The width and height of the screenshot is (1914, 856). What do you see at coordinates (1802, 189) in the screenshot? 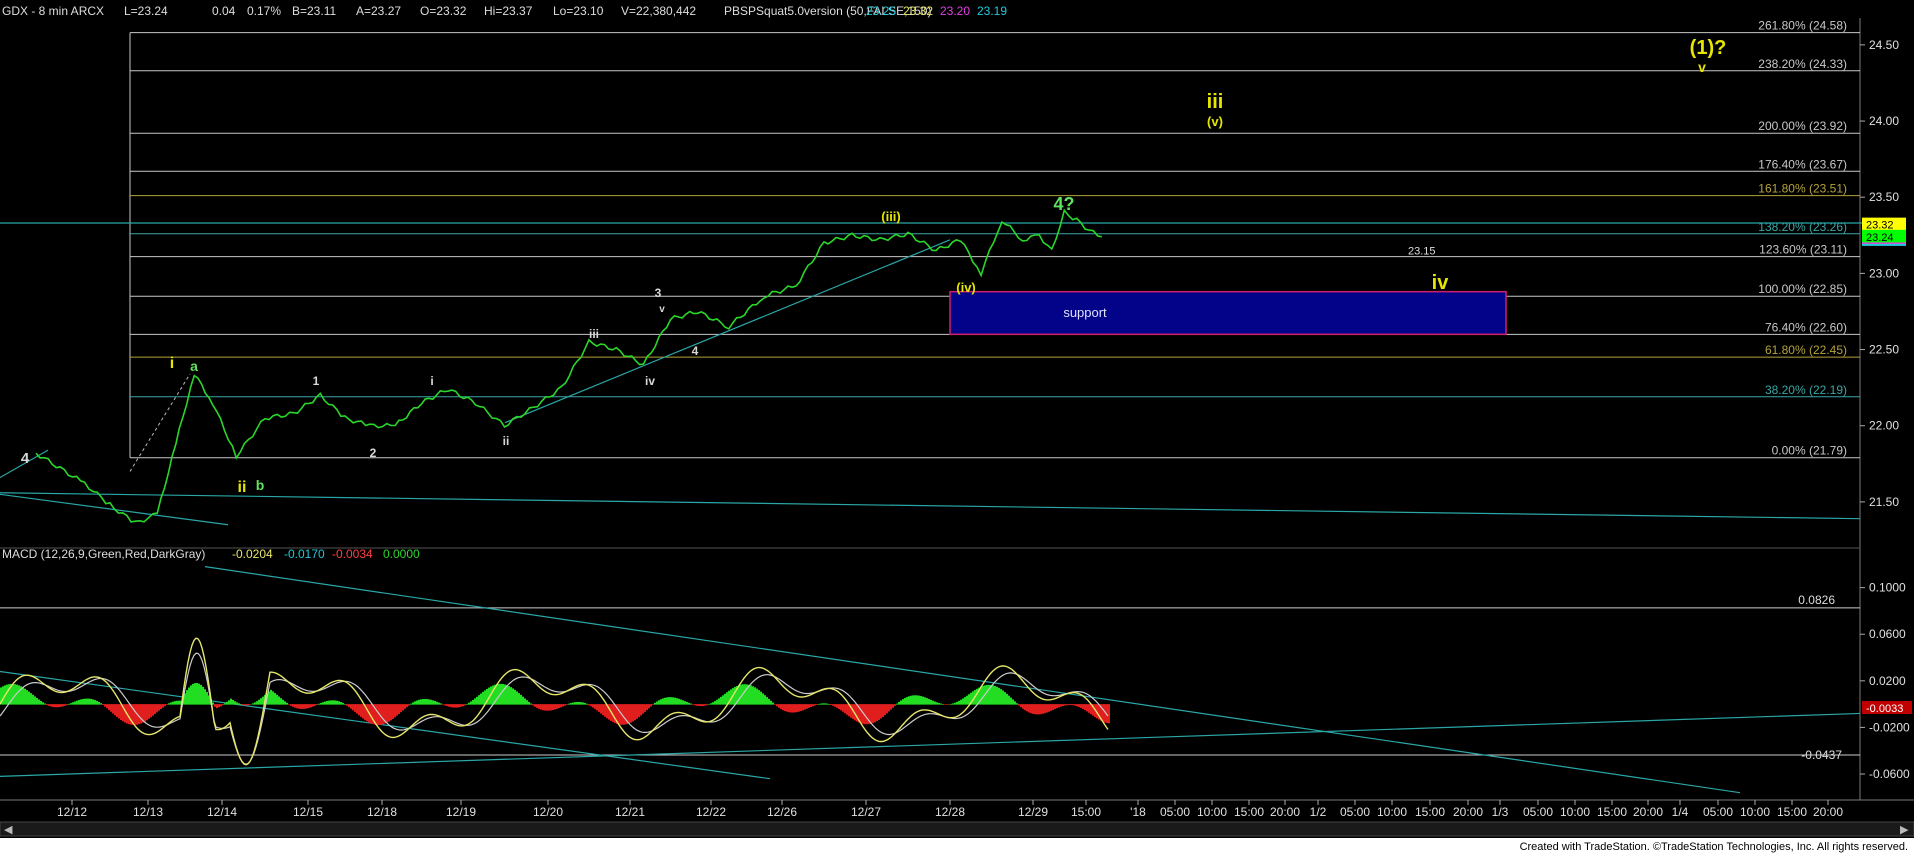
I see `fib-level-label: 161.80% (23.51)` at bounding box center [1802, 189].